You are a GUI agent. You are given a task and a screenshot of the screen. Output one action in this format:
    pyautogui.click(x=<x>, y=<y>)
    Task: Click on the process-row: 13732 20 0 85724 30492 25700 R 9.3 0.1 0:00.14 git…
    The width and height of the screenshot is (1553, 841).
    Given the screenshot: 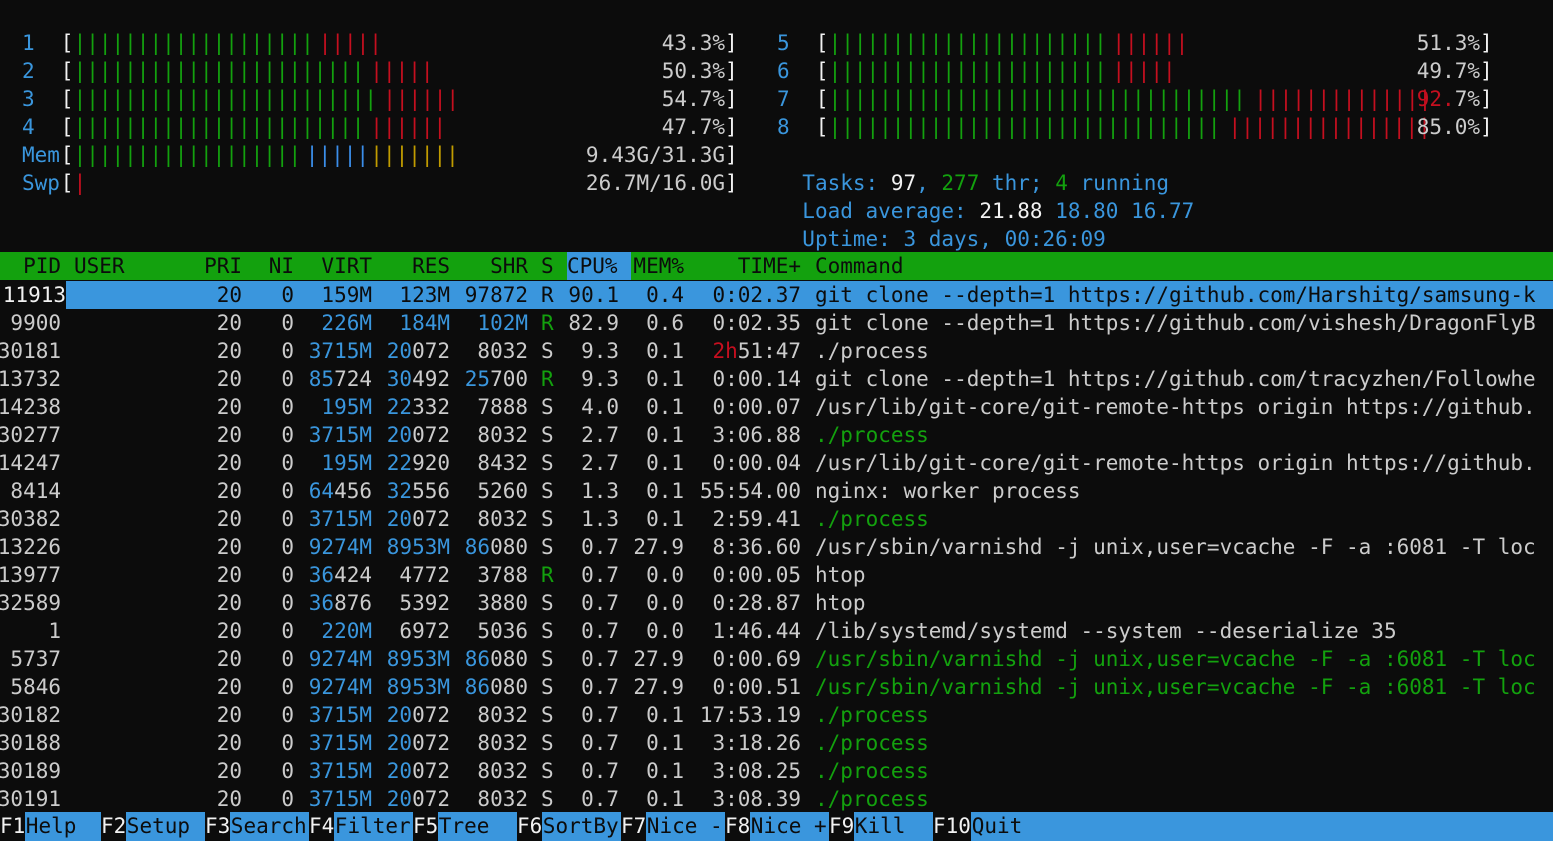 What is the action you would take?
    pyautogui.click(x=776, y=379)
    